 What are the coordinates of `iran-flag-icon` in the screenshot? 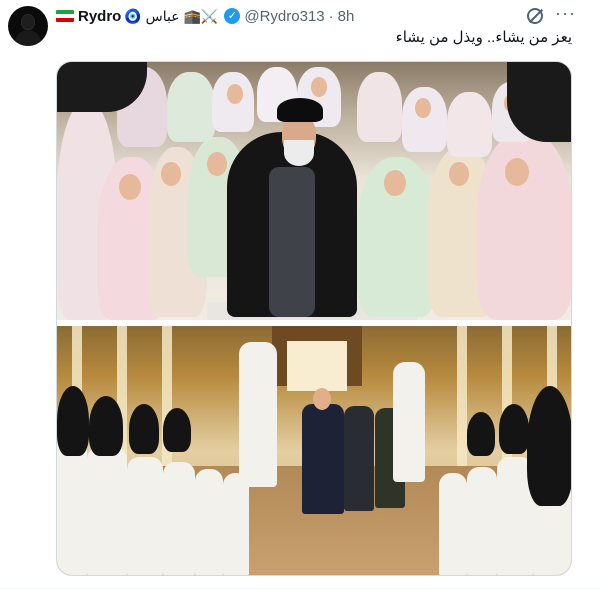 It's located at (65, 16).